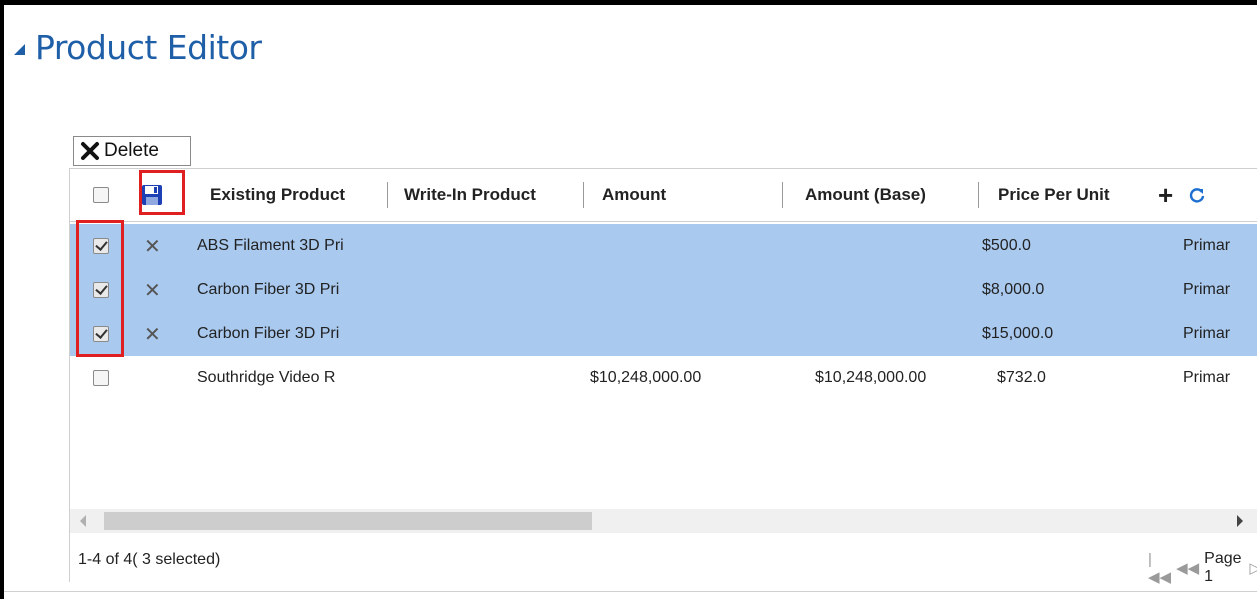  What do you see at coordinates (1021, 378) in the screenshot?
I see `price-per-unit-cell: $732.0` at bounding box center [1021, 378].